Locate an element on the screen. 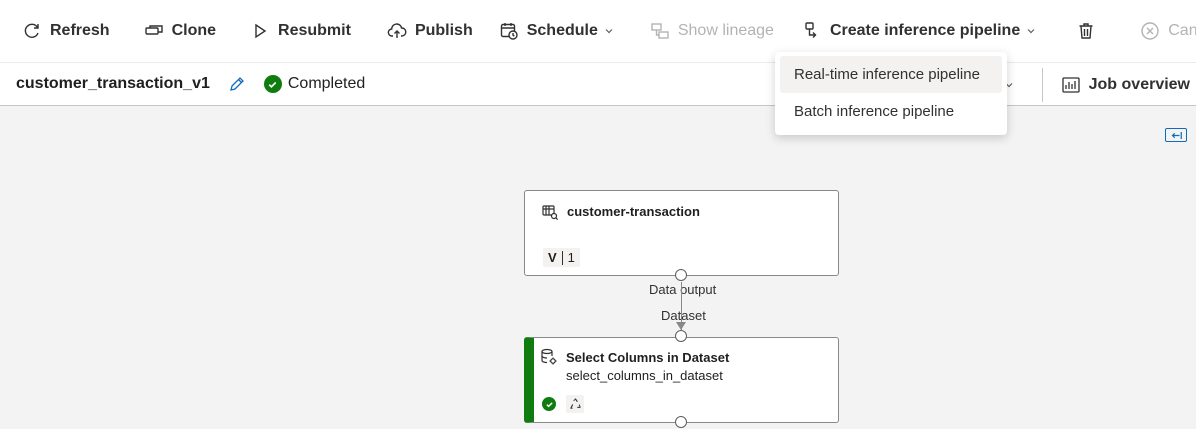  schedule-label: Schedule is located at coordinates (562, 30).